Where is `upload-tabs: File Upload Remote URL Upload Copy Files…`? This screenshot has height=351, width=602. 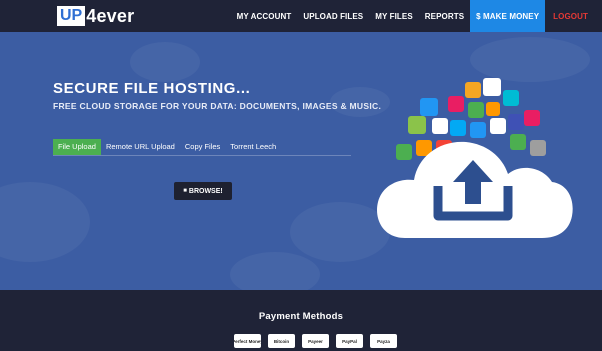 upload-tabs: File Upload Remote URL Upload Copy Files… is located at coordinates (167, 147).